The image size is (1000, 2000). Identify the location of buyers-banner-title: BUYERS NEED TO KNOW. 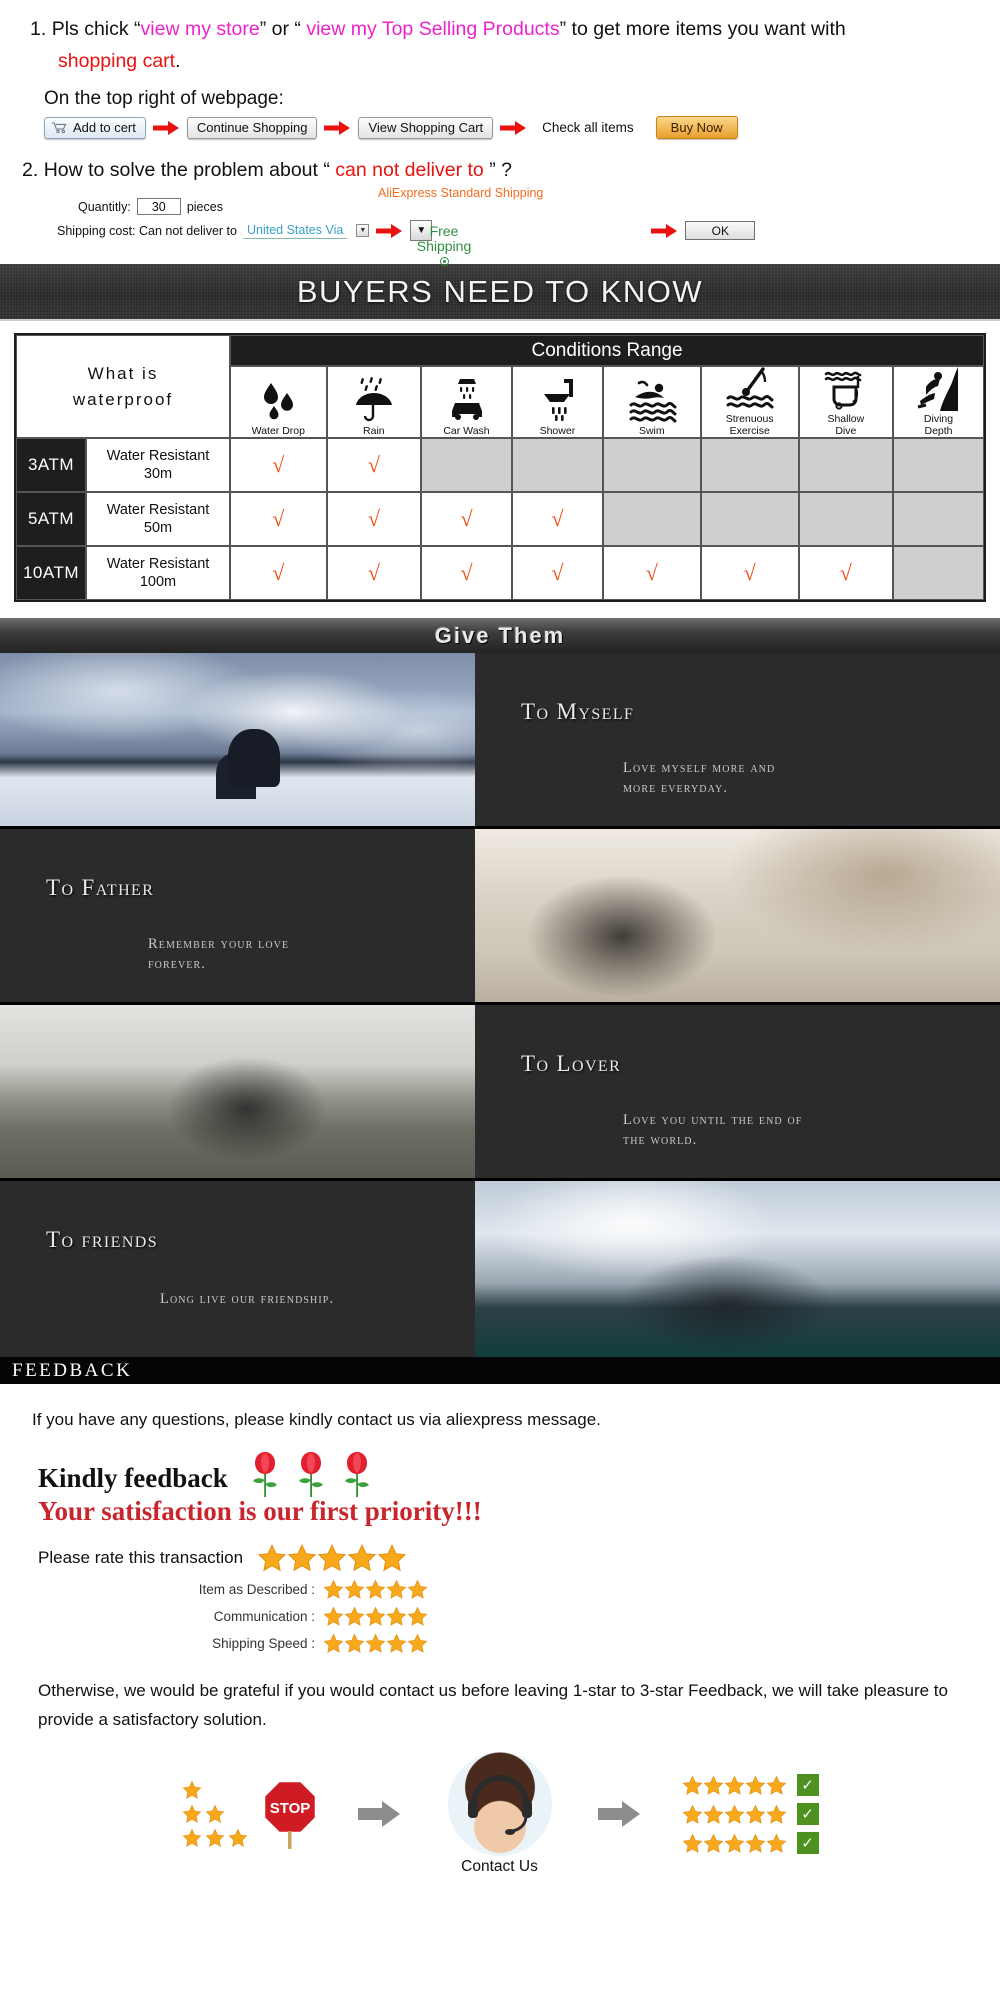
(500, 291).